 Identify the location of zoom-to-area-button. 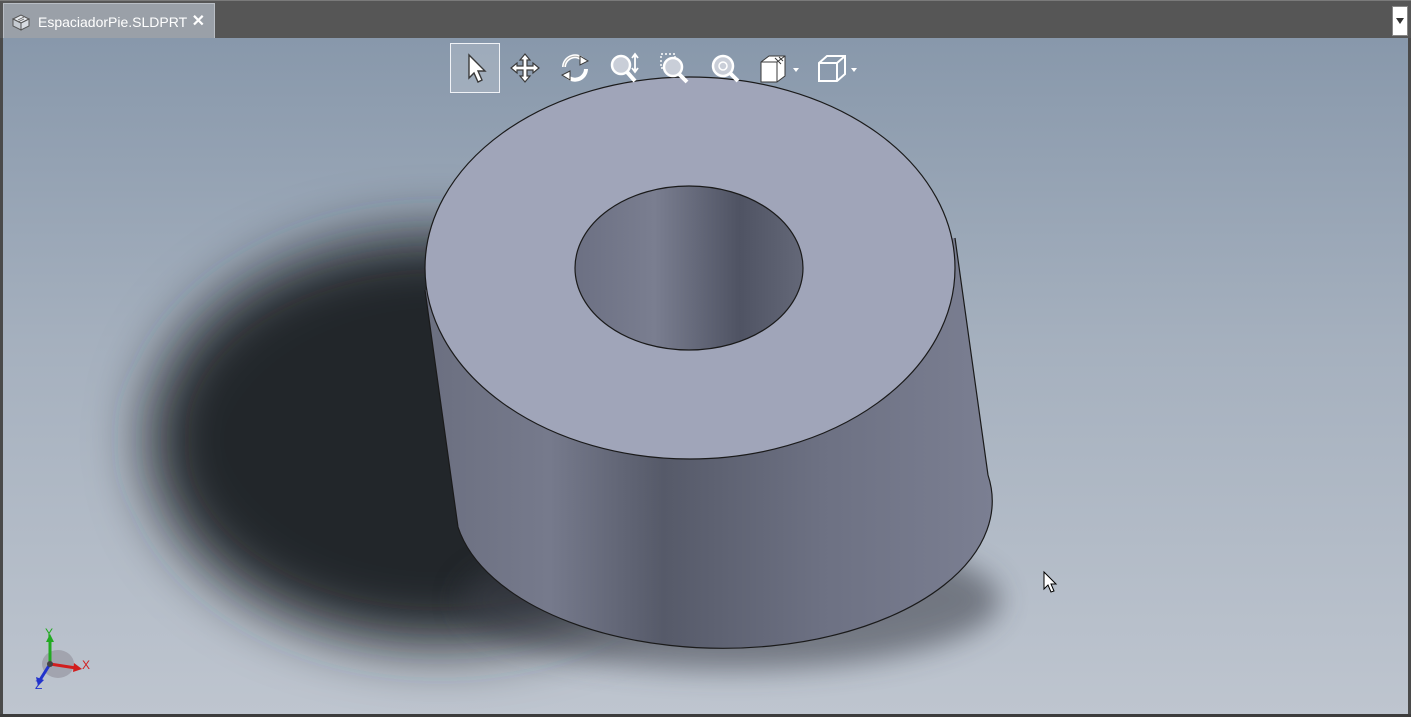
(675, 68).